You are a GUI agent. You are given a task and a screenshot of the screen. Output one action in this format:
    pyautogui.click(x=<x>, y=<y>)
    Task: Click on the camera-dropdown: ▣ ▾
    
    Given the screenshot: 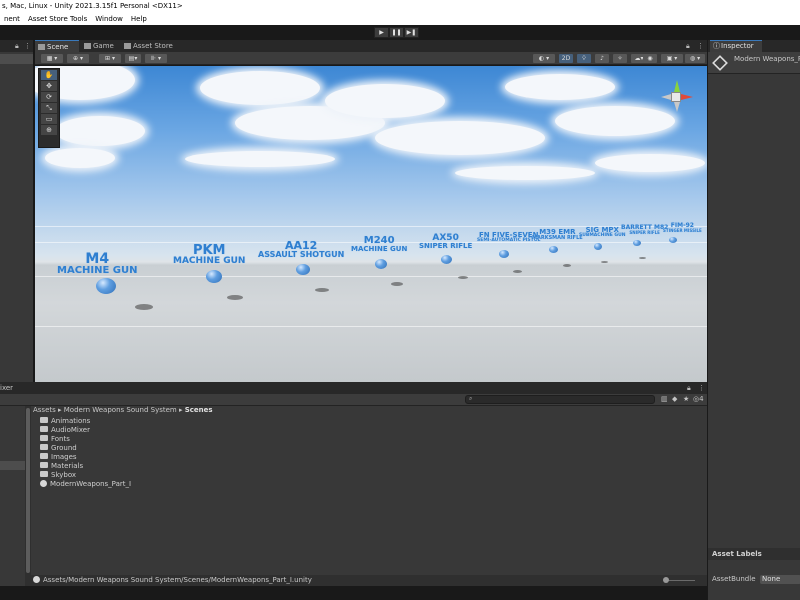 What is the action you would take?
    pyautogui.click(x=672, y=58)
    